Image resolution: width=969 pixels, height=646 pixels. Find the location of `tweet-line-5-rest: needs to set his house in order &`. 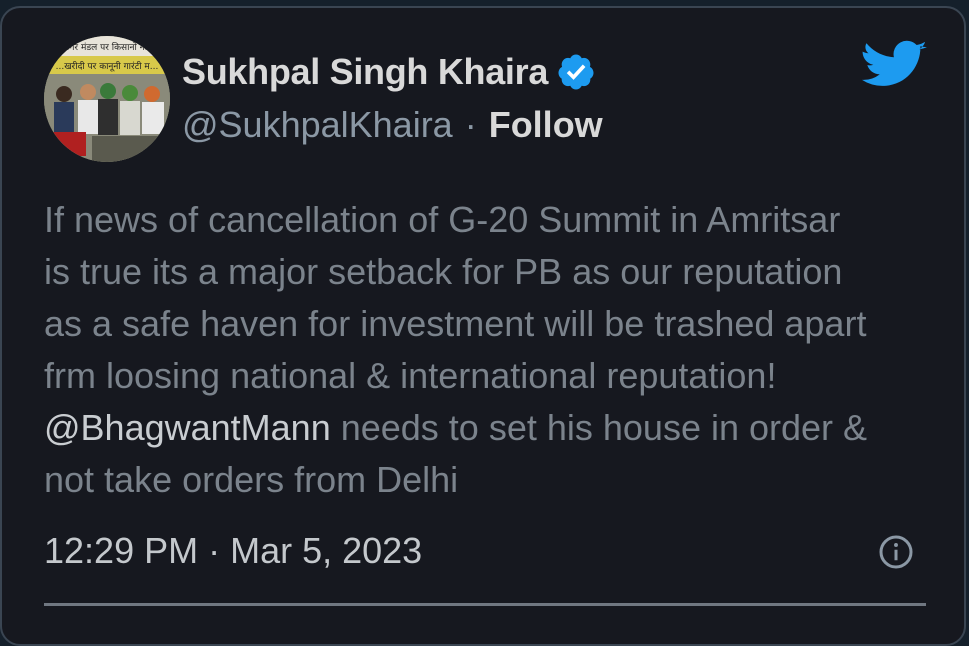

tweet-line-5-rest: needs to set his house in order & is located at coordinates (599, 427).